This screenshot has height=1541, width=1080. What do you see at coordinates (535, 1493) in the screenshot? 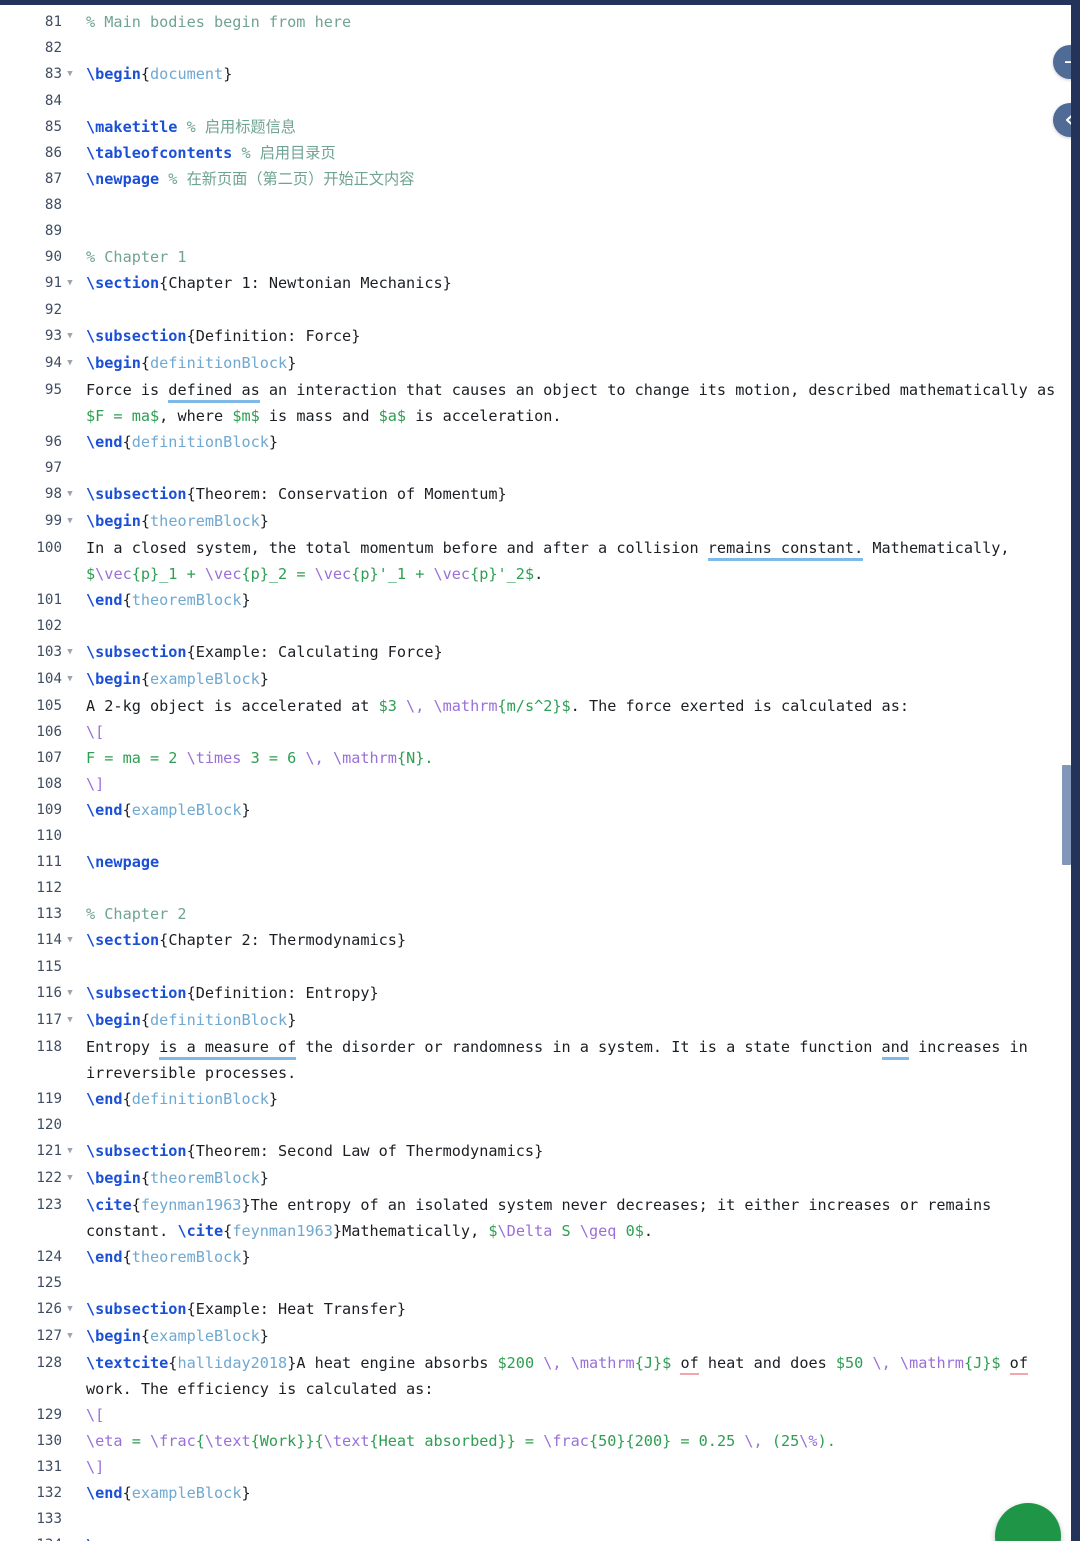
I see `code-line: 132 \end{exampleBlock}` at bounding box center [535, 1493].